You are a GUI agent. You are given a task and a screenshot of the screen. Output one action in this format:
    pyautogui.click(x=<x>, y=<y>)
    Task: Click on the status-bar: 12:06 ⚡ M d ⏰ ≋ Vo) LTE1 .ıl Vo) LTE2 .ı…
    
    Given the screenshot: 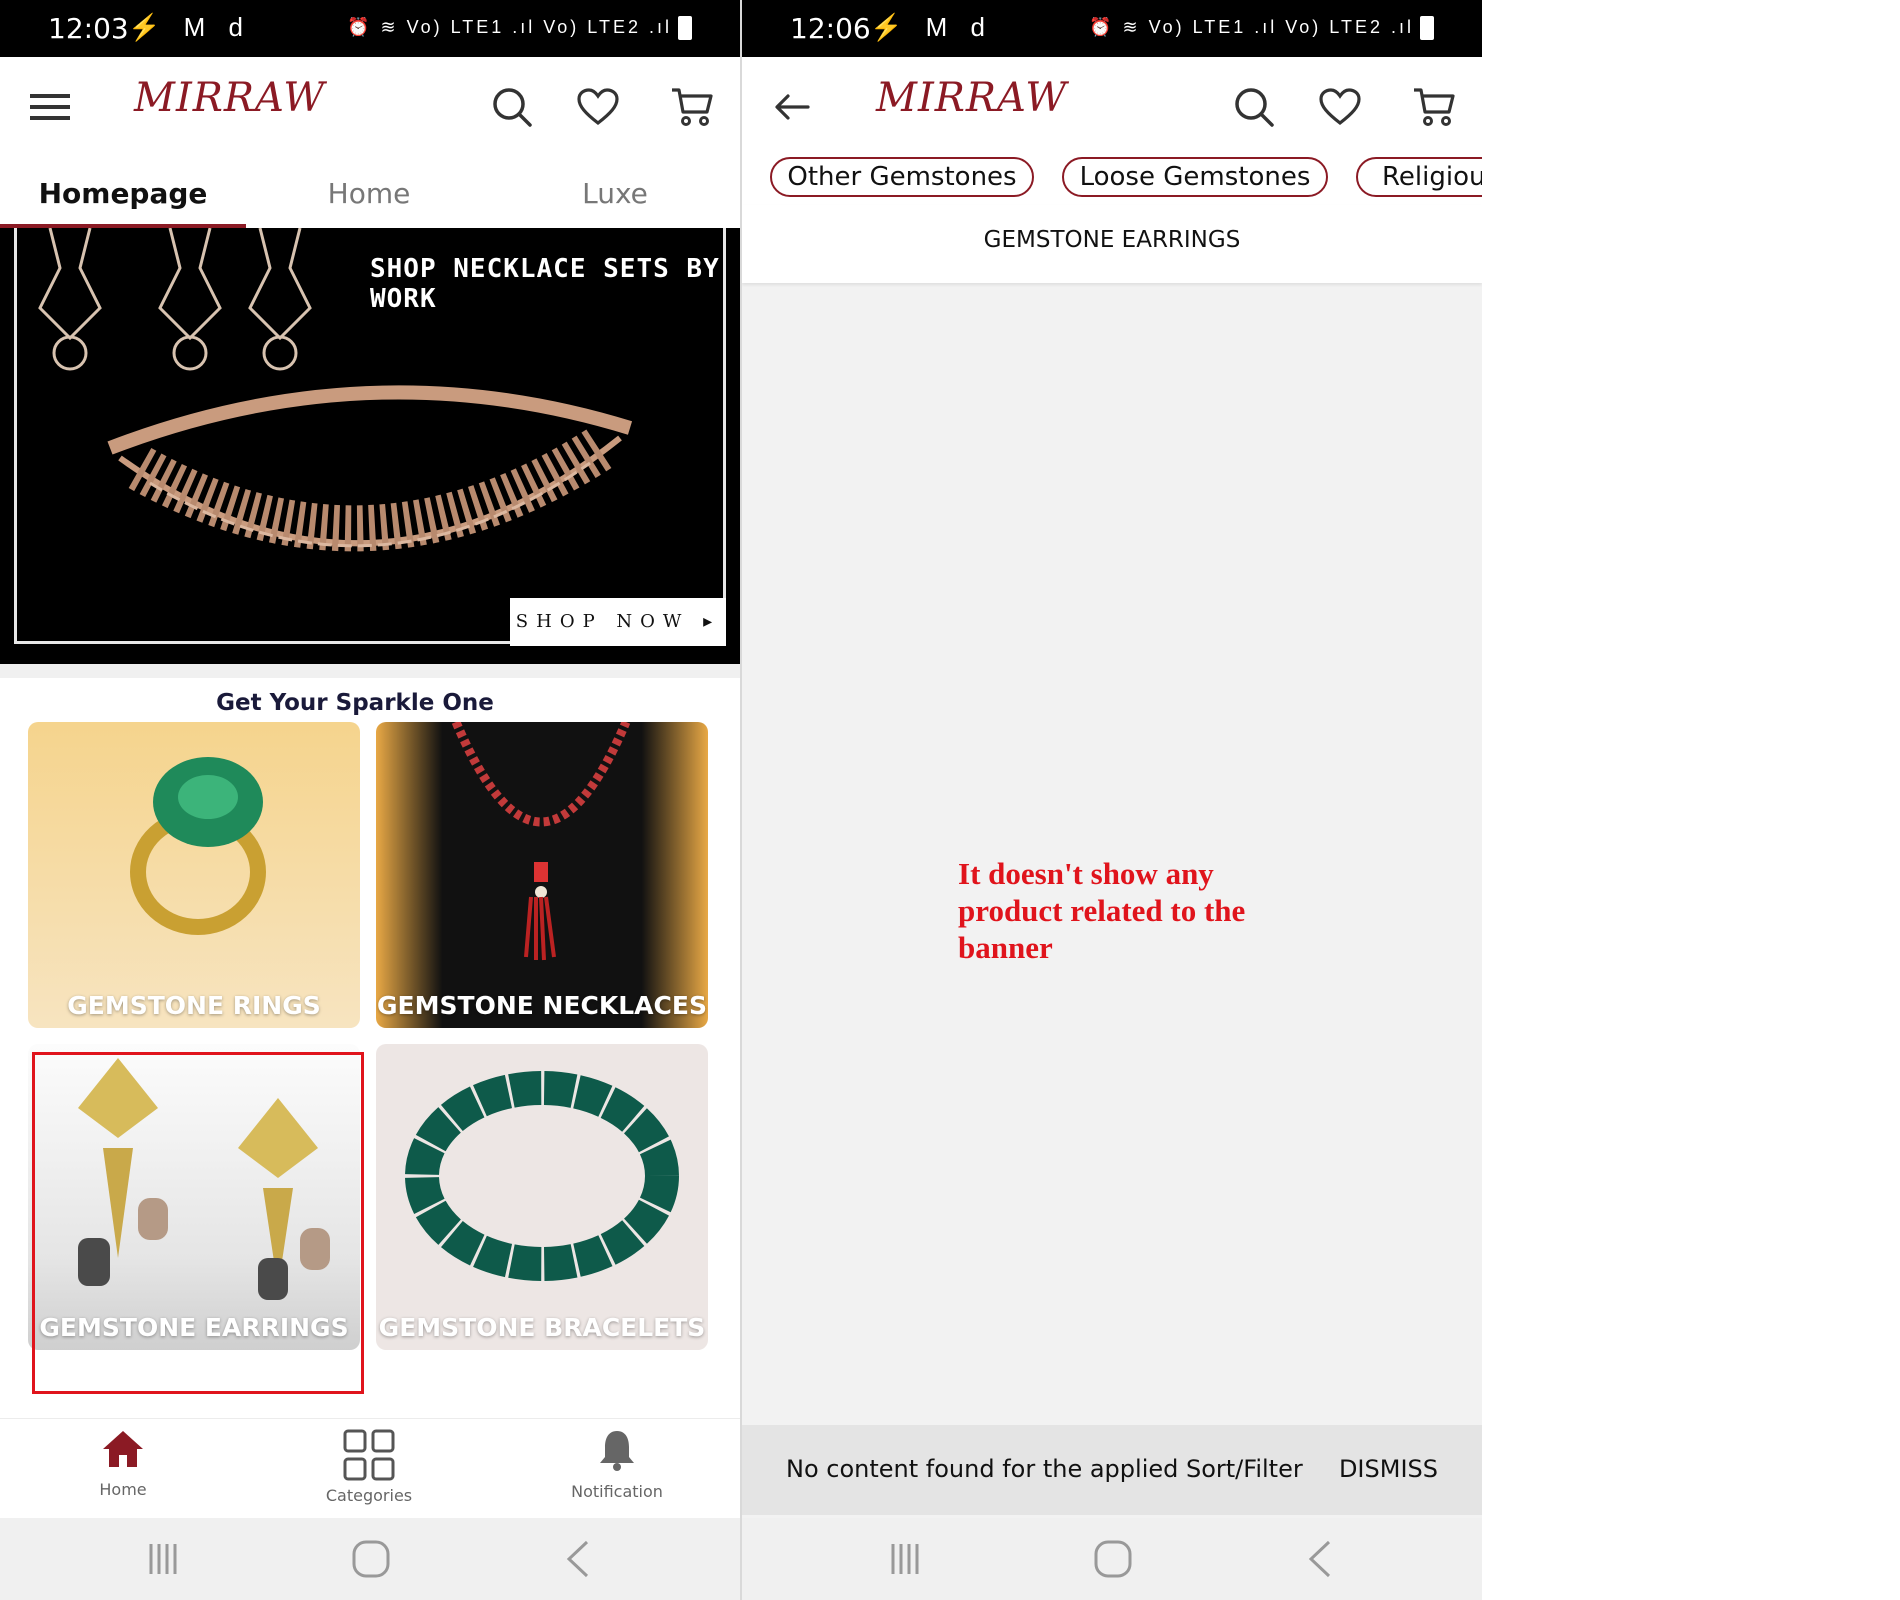 What is the action you would take?
    pyautogui.click(x=1112, y=28)
    